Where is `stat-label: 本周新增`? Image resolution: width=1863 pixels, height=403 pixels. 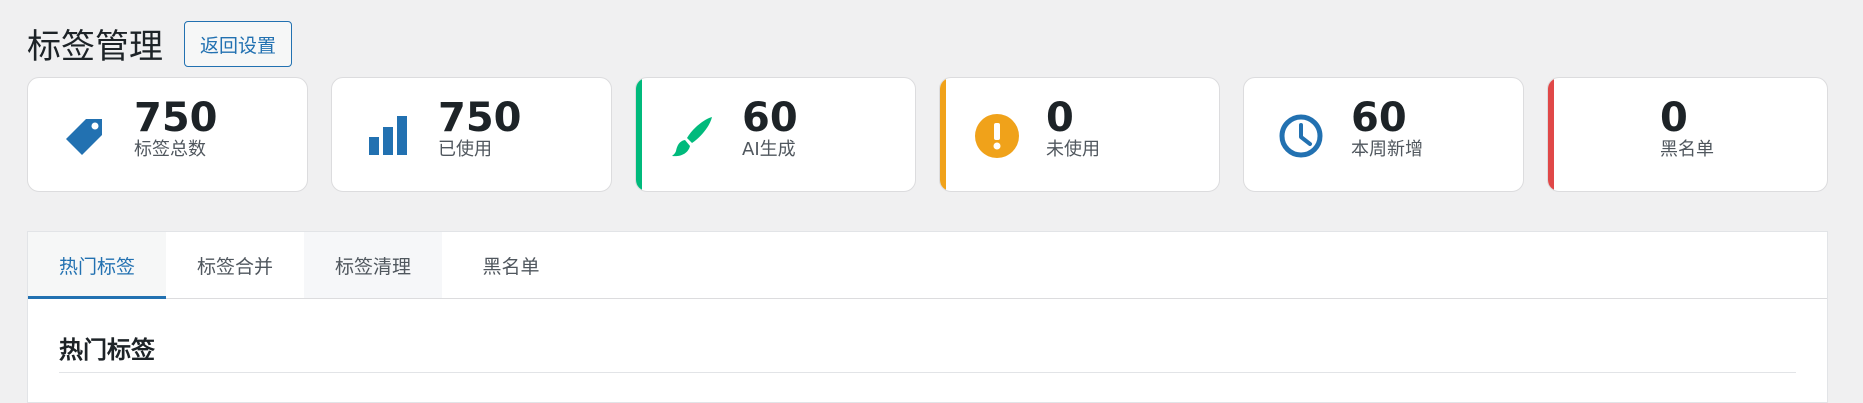
stat-label: 本周新增 is located at coordinates (1387, 149).